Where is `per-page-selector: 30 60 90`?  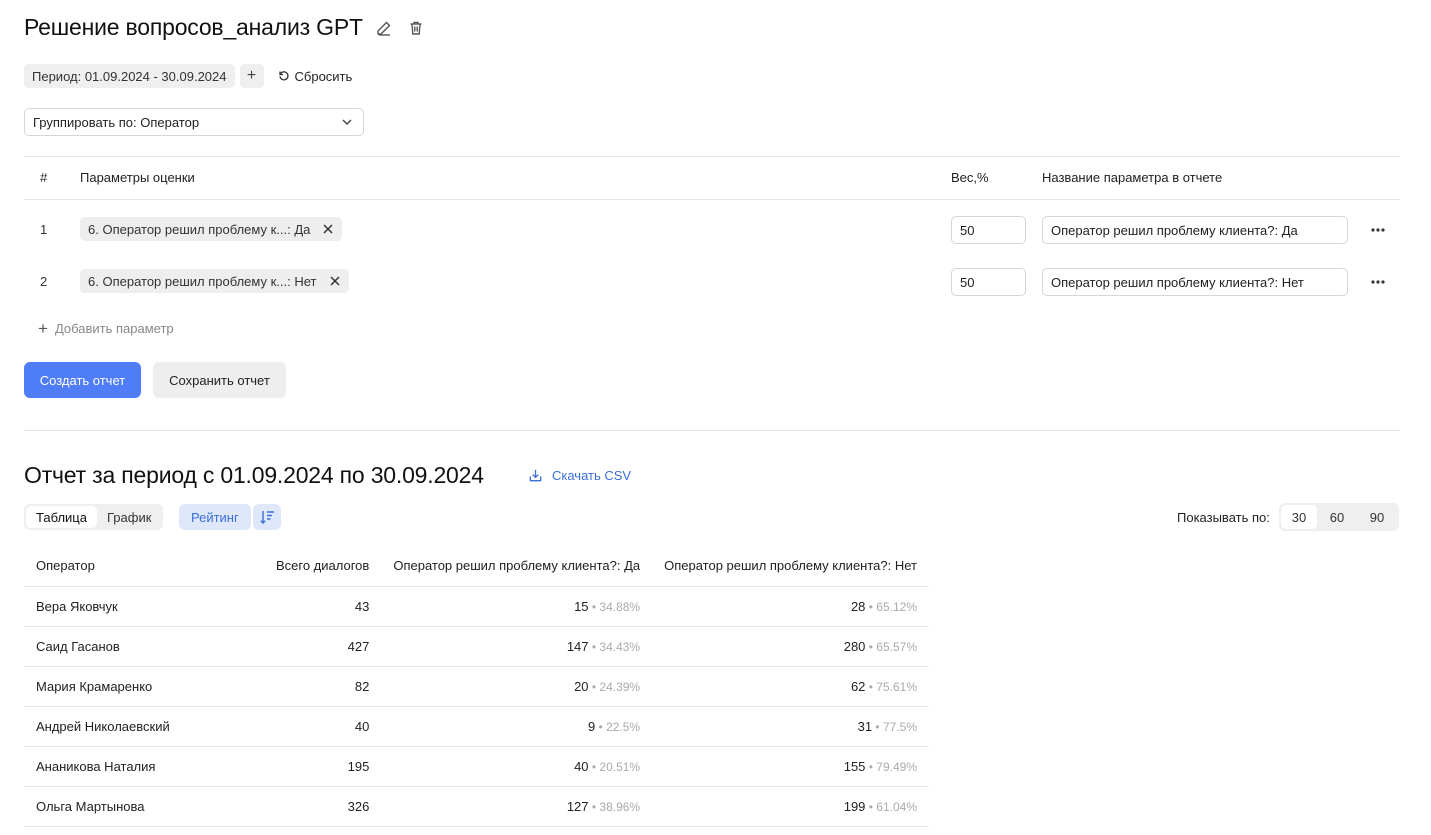
per-page-selector: 30 60 90 is located at coordinates (1339, 517).